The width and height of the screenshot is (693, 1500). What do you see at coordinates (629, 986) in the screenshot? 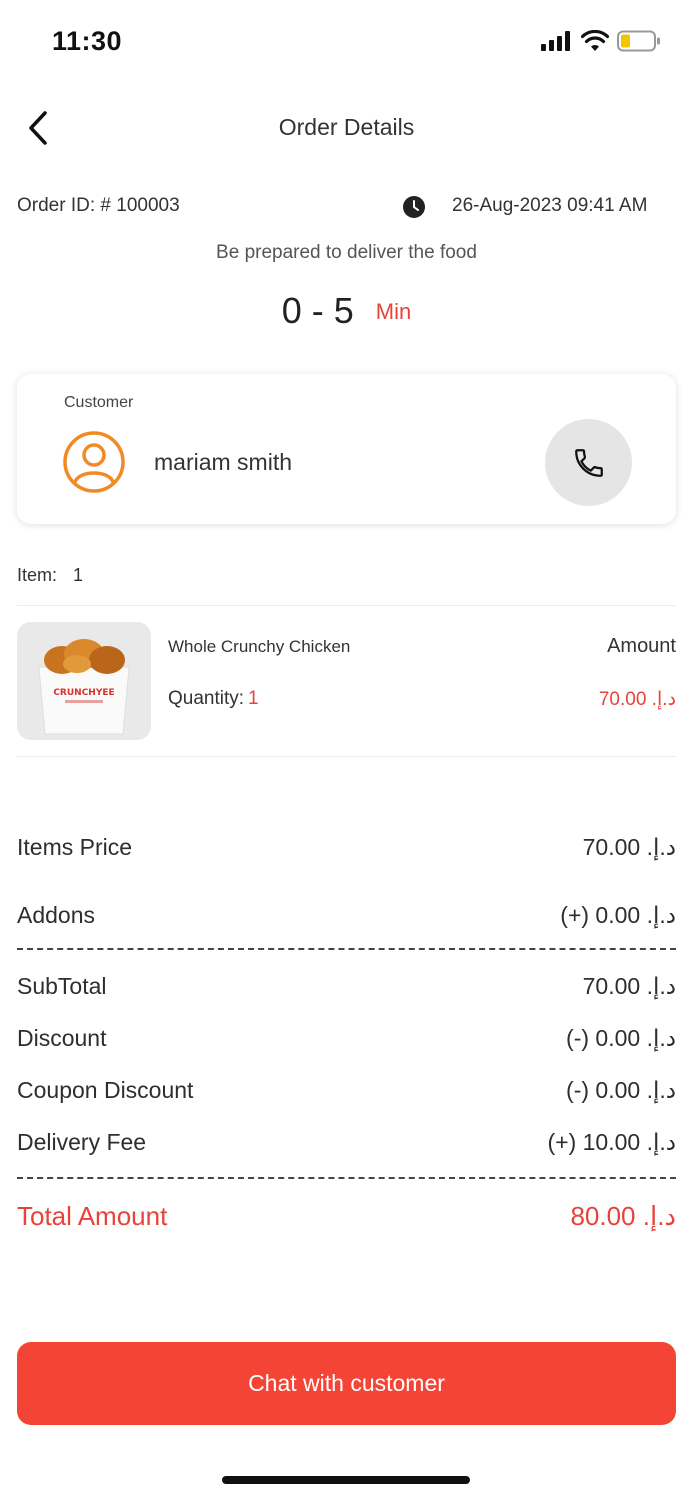
I see `subtotal-value: 70.00 .د.إ` at bounding box center [629, 986].